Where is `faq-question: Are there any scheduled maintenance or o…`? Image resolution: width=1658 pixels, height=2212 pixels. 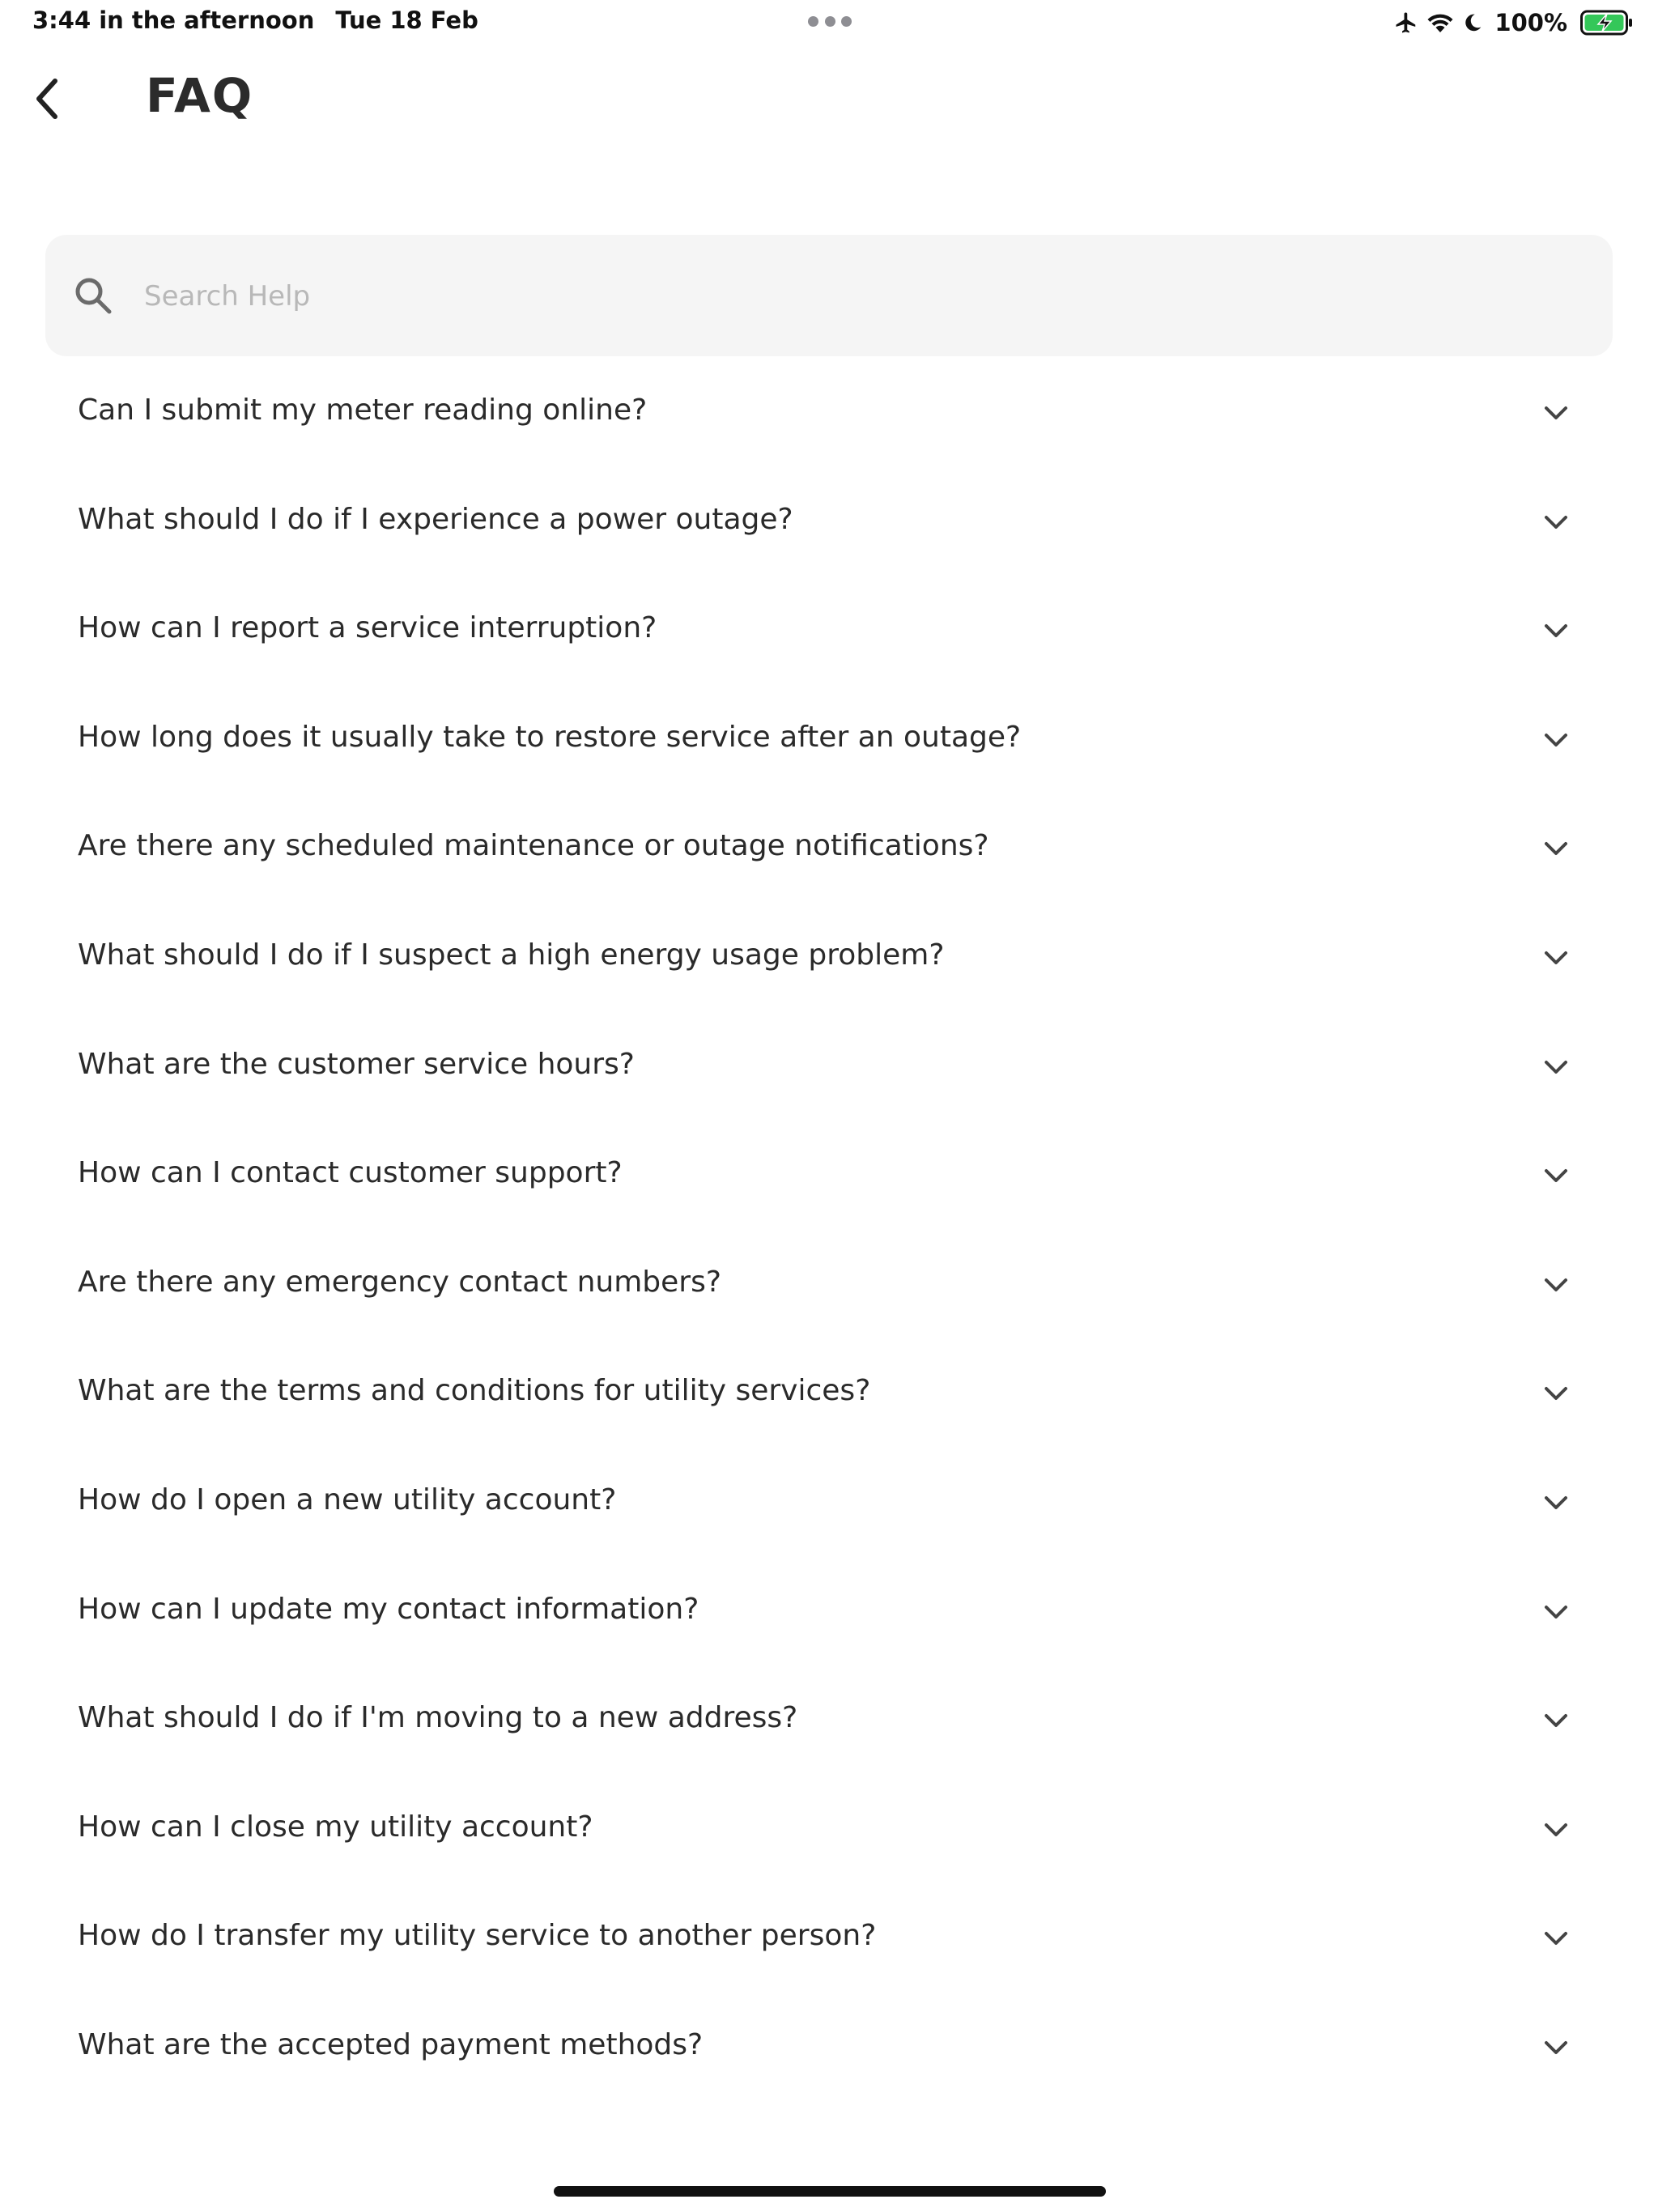
faq-question: Are there any scheduled maintenance or o… is located at coordinates (533, 846).